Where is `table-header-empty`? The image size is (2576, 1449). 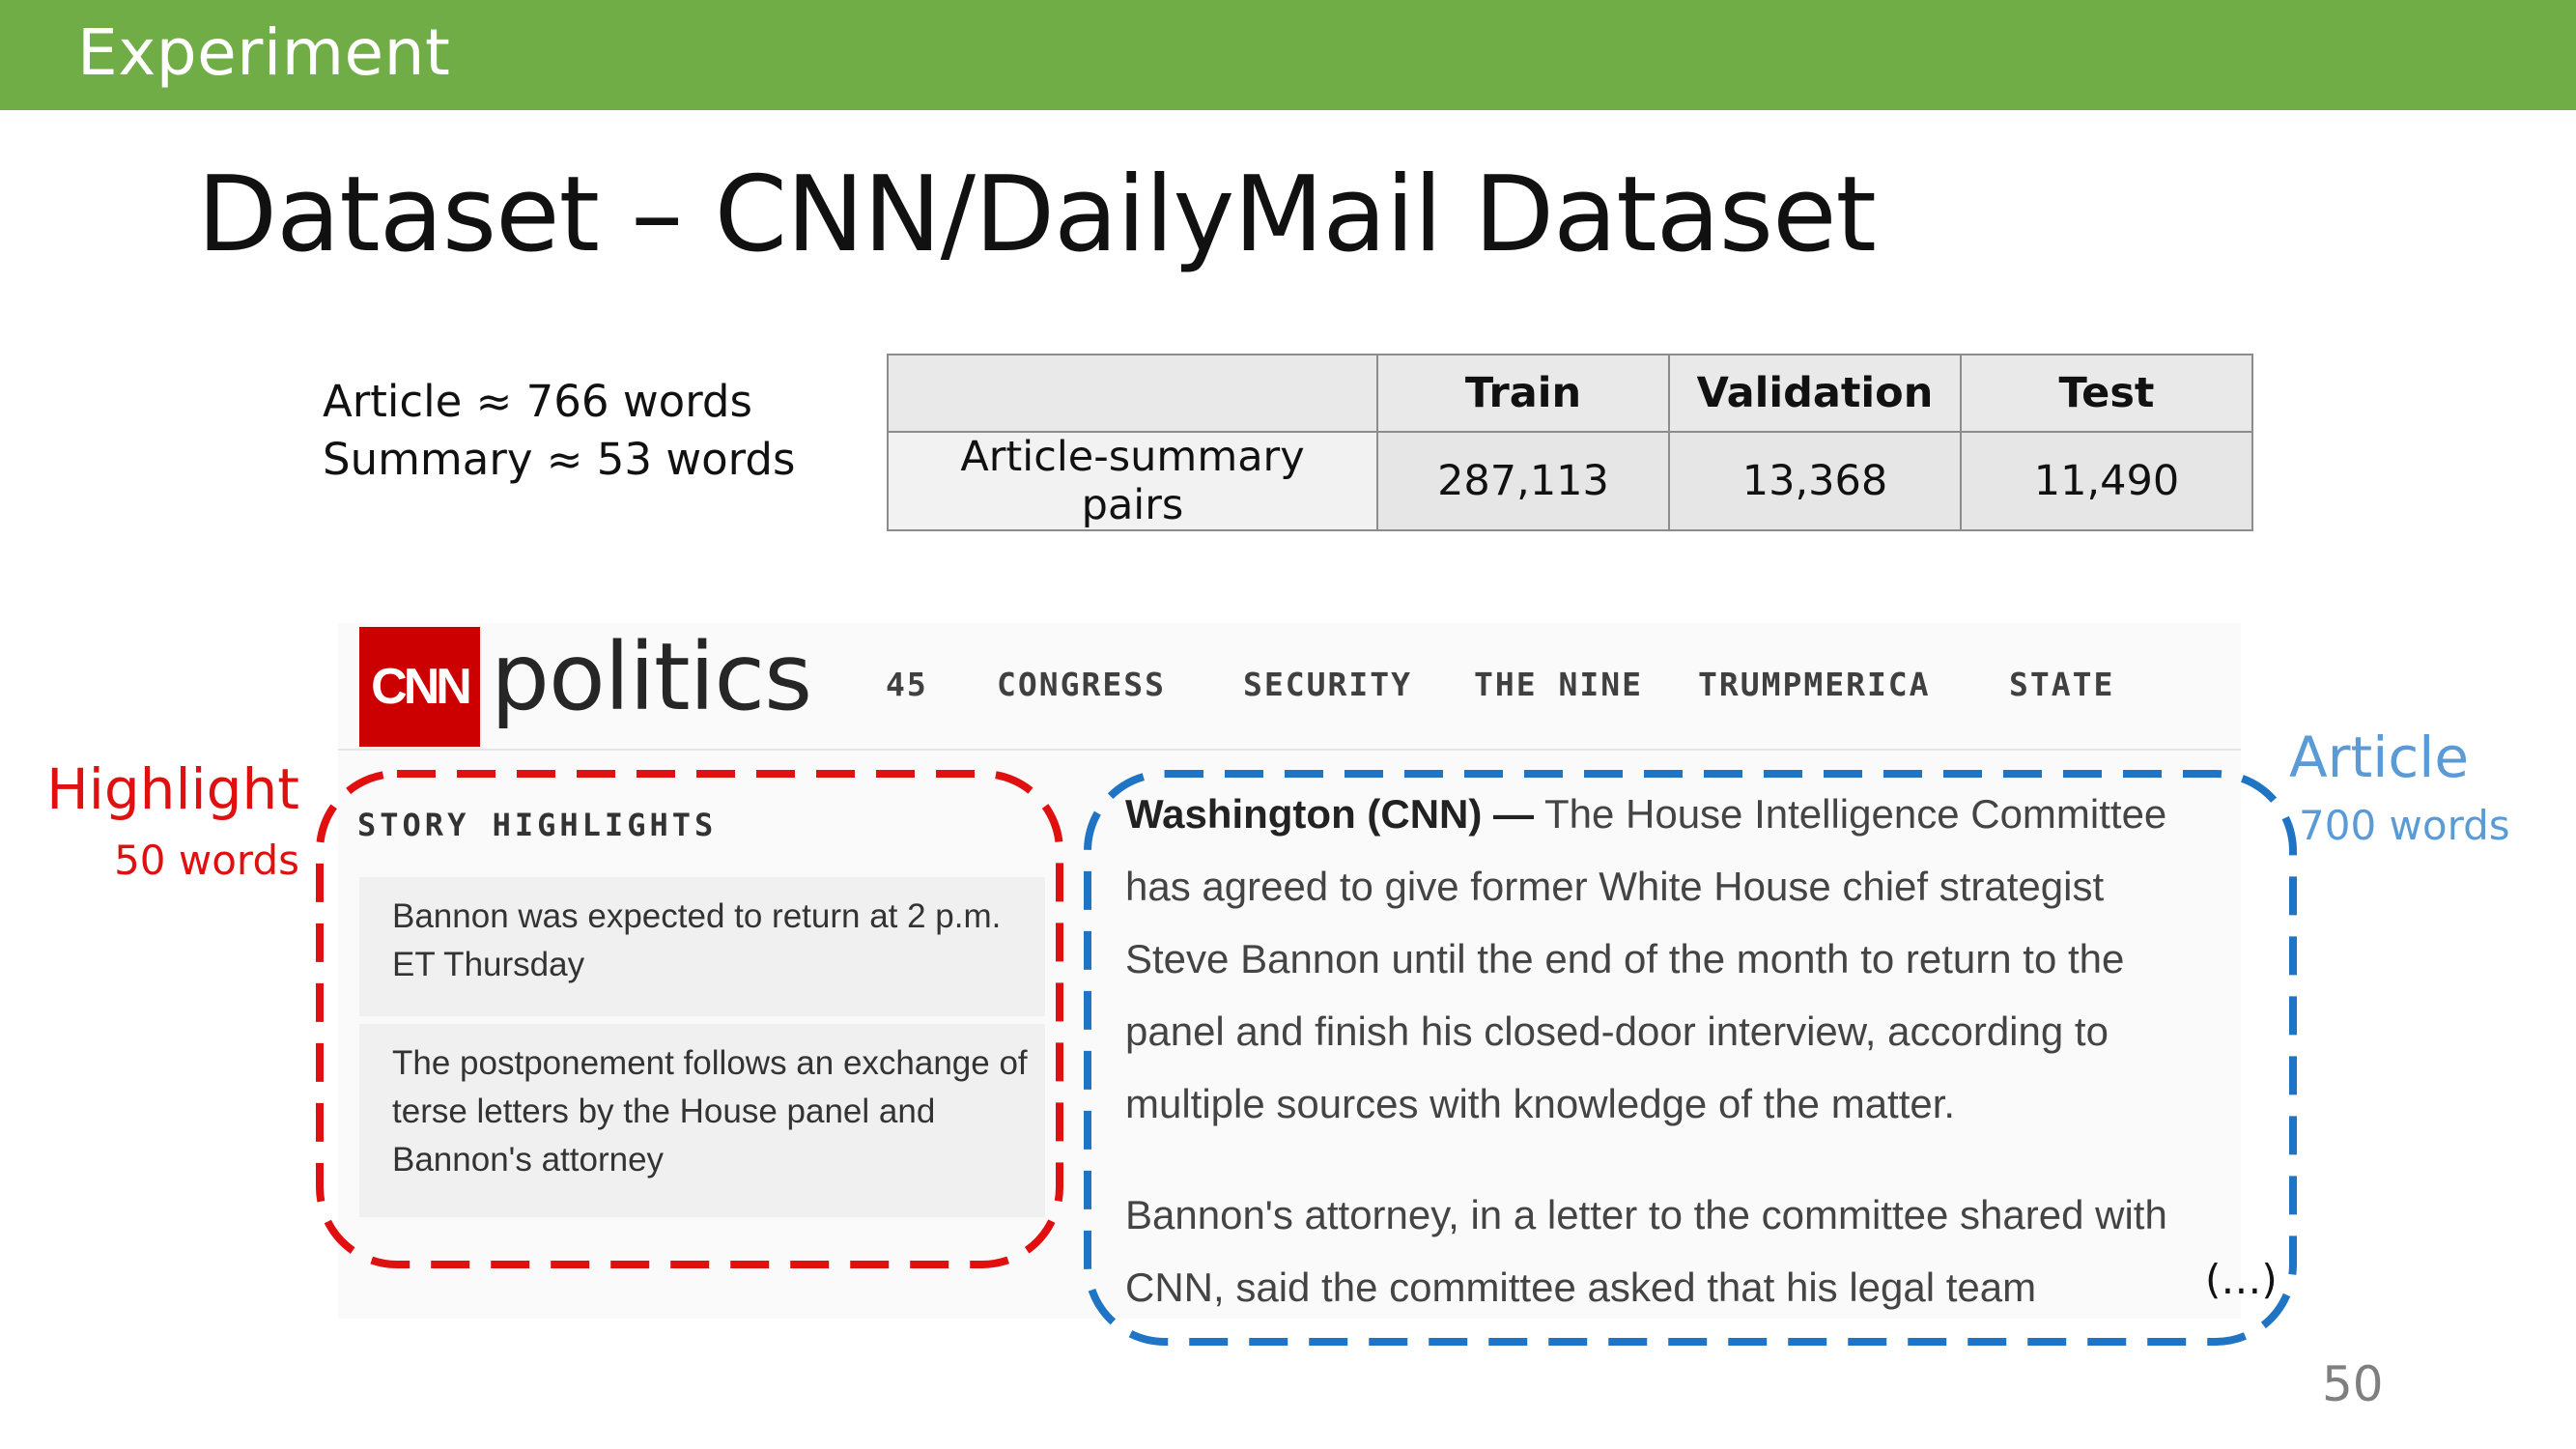 table-header-empty is located at coordinates (1132, 393).